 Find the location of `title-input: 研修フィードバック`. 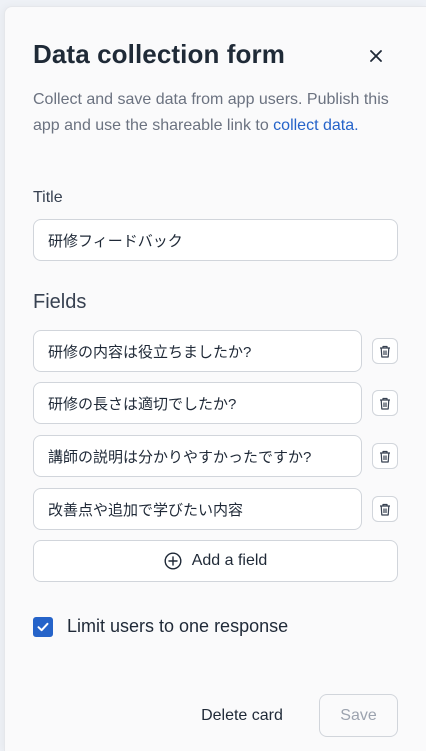

title-input: 研修フィードバック is located at coordinates (215, 240).